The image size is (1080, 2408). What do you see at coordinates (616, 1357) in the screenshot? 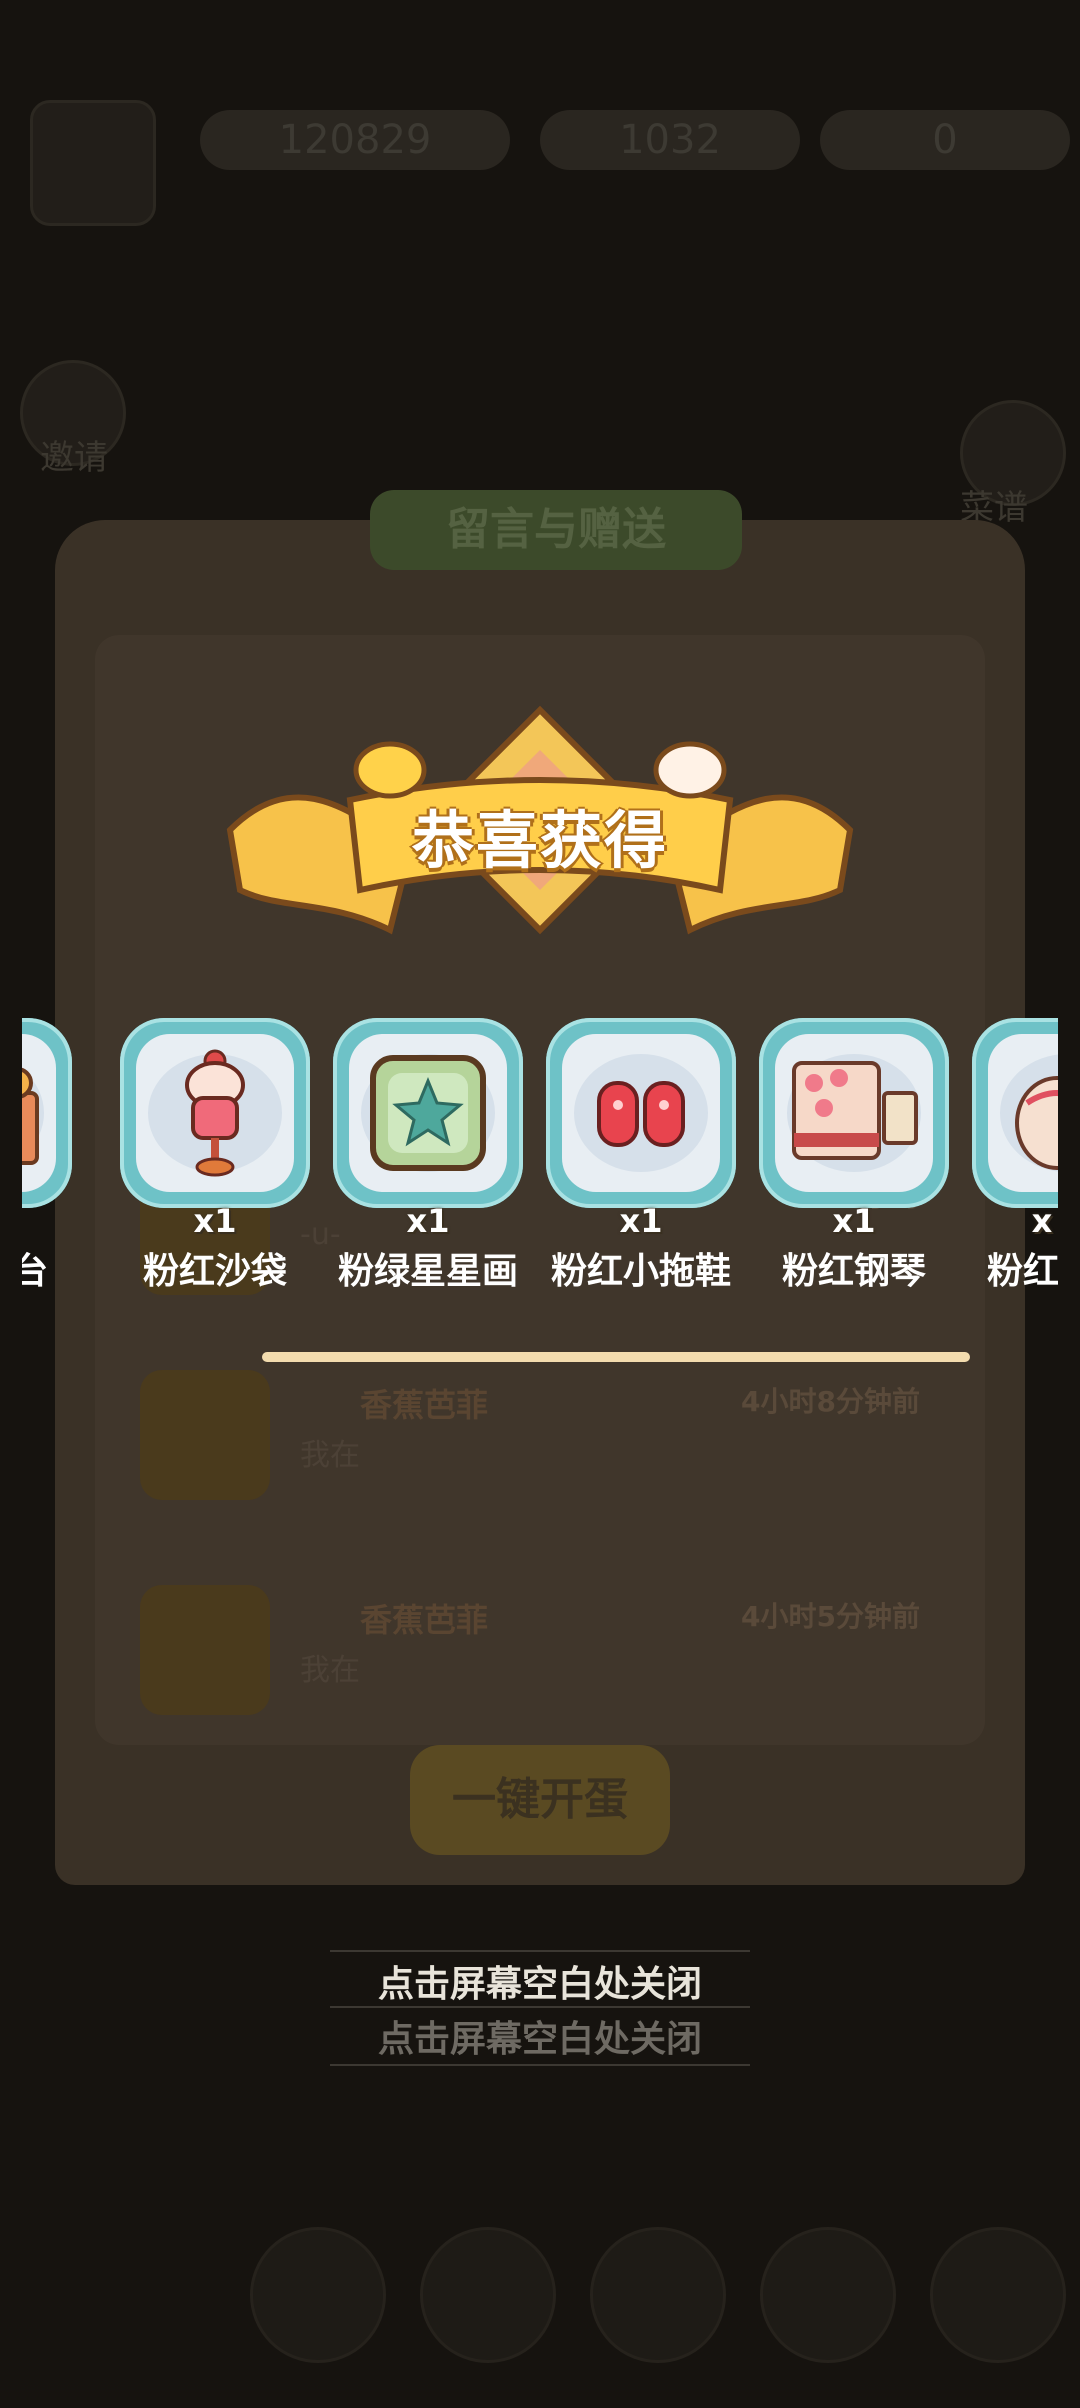
I see `reward-divider` at bounding box center [616, 1357].